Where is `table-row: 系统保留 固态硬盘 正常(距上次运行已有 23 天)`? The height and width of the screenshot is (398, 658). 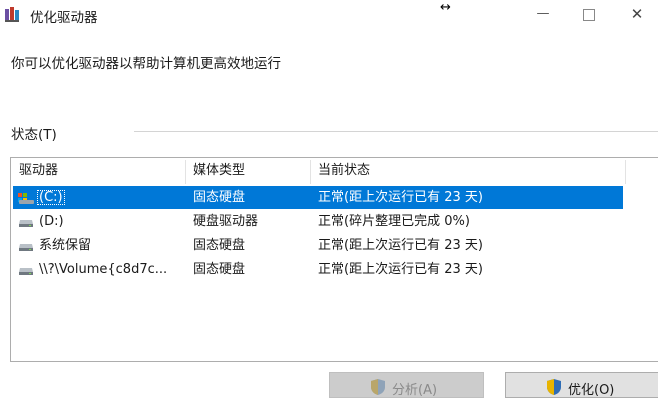
table-row: 系统保留 固态硬盘 正常(距上次运行已有 23 天) is located at coordinates (318, 245).